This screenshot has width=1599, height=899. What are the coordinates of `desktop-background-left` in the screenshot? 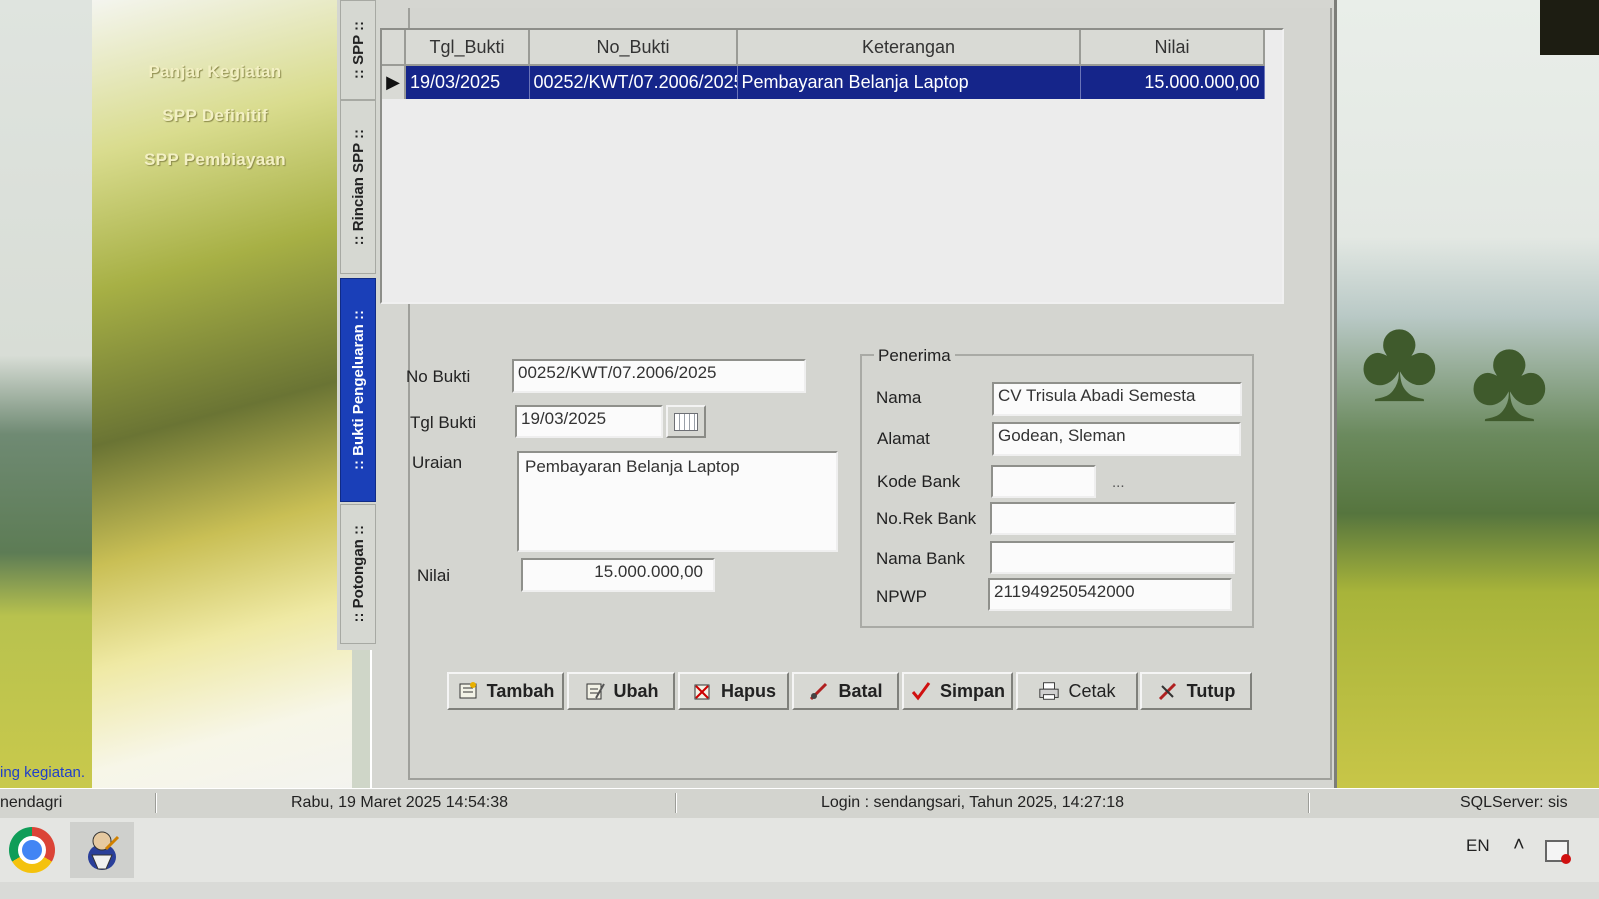 It's located at (47, 395).